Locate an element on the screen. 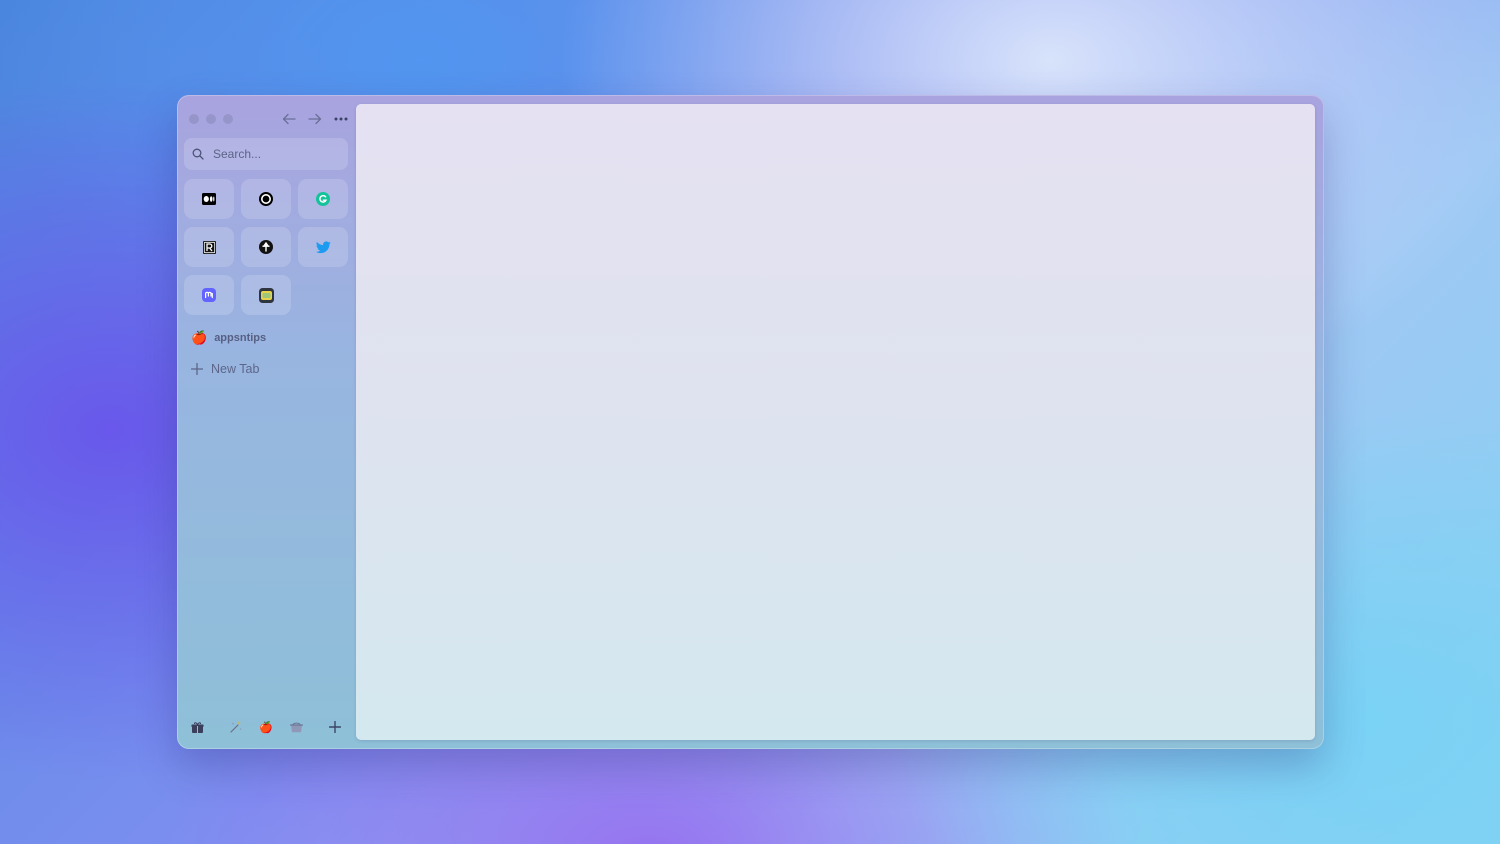 This screenshot has height=844, width=1500. navigation-controls is located at coordinates (315, 119).